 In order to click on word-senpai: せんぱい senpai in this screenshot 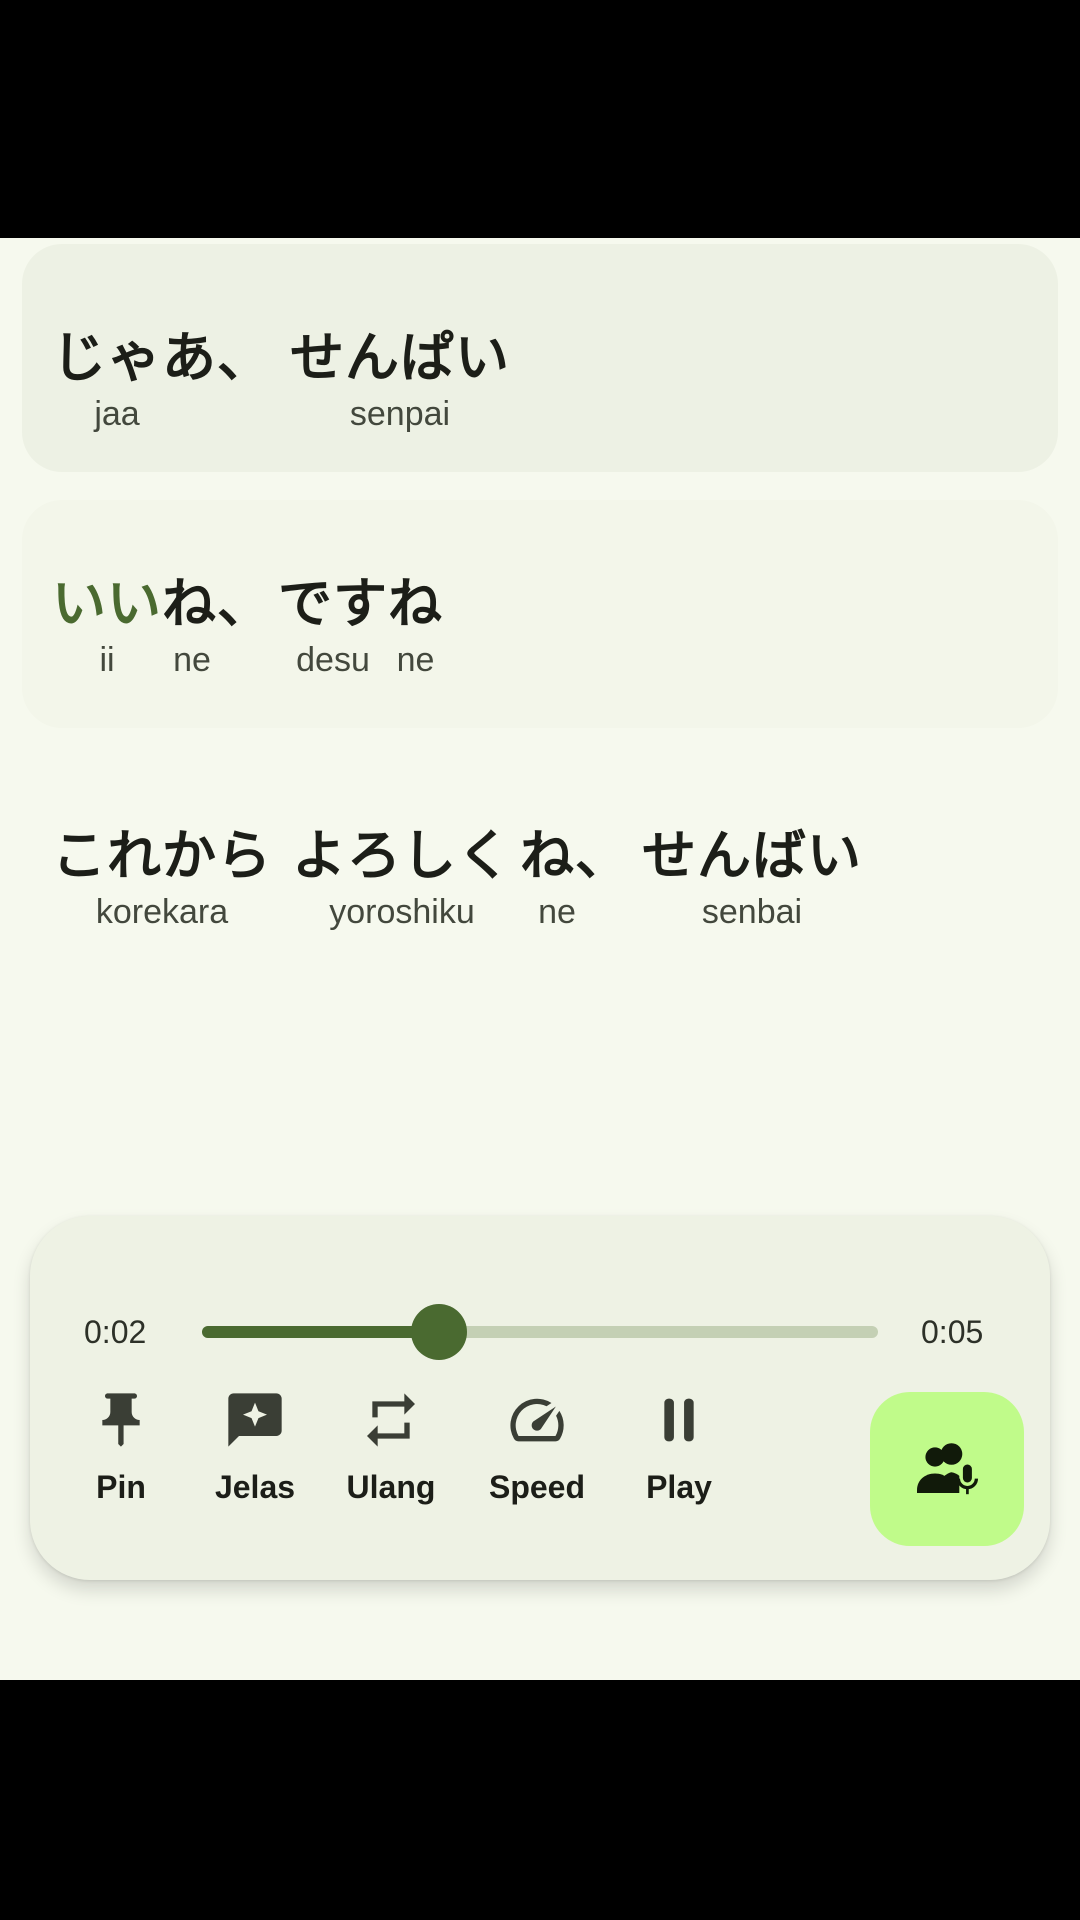, I will do `click(400, 380)`.